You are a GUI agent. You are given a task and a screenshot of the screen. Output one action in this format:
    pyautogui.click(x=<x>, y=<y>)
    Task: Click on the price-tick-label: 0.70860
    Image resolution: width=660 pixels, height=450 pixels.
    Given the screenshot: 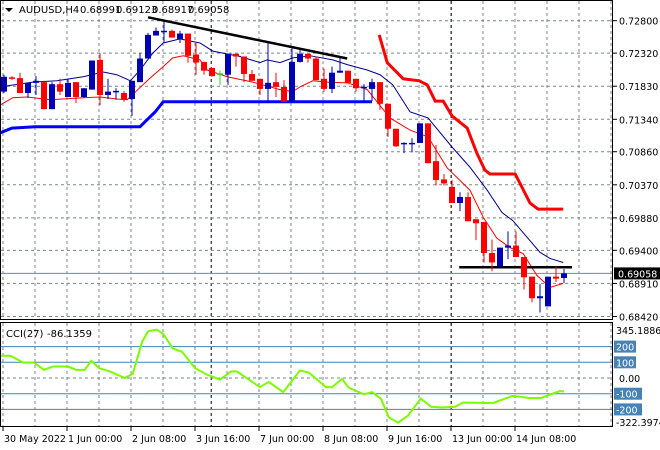 What is the action you would take?
    pyautogui.click(x=638, y=153)
    